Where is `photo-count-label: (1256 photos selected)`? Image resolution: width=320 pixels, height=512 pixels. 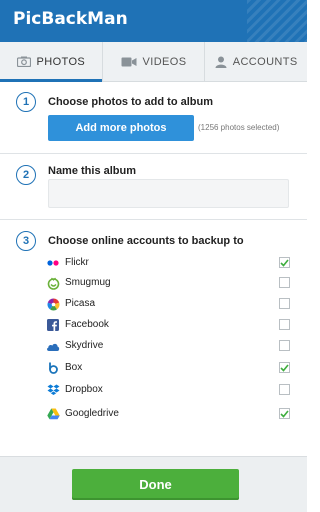
photo-count-label: (1256 photos selected) is located at coordinates (239, 127).